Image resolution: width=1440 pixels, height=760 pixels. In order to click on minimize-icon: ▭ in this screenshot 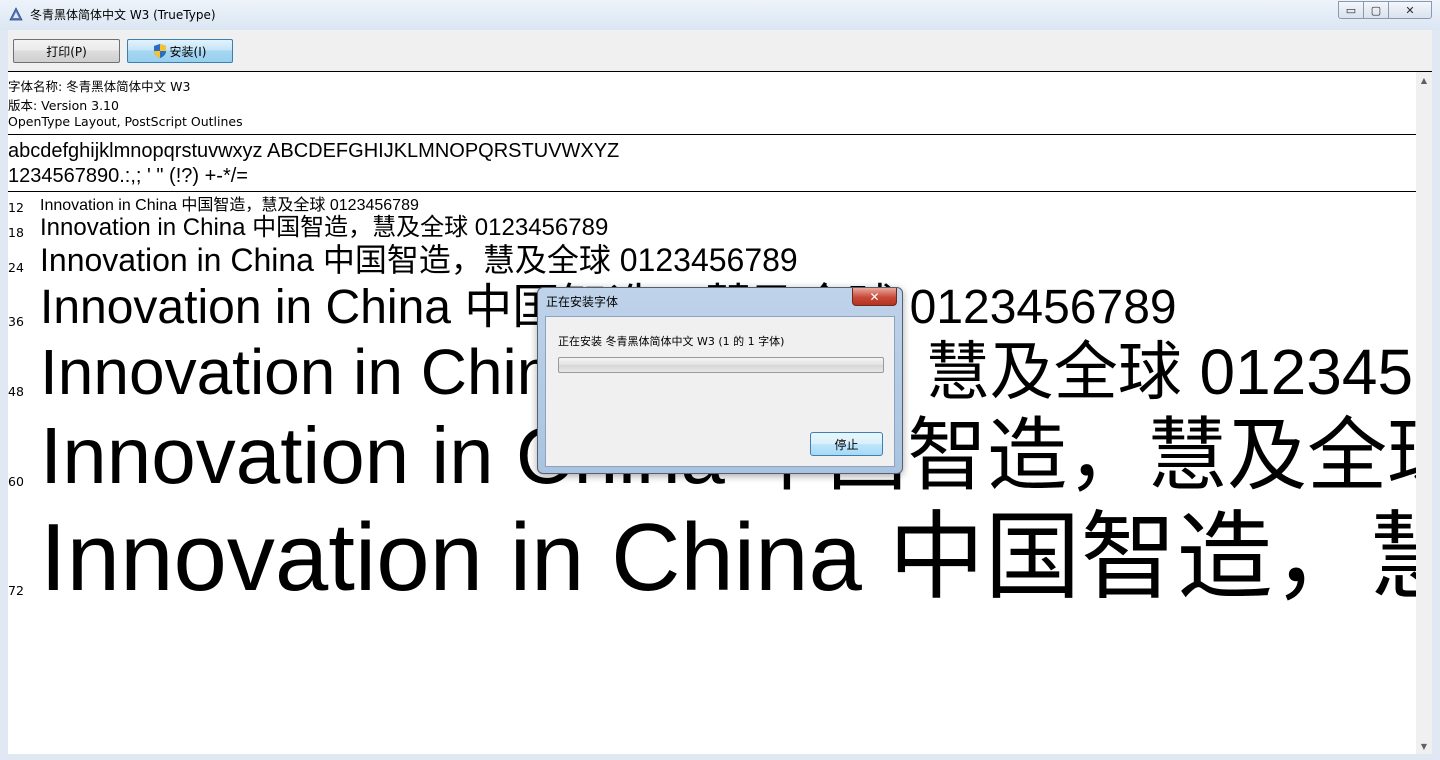, I will do `click(1351, 10)`.